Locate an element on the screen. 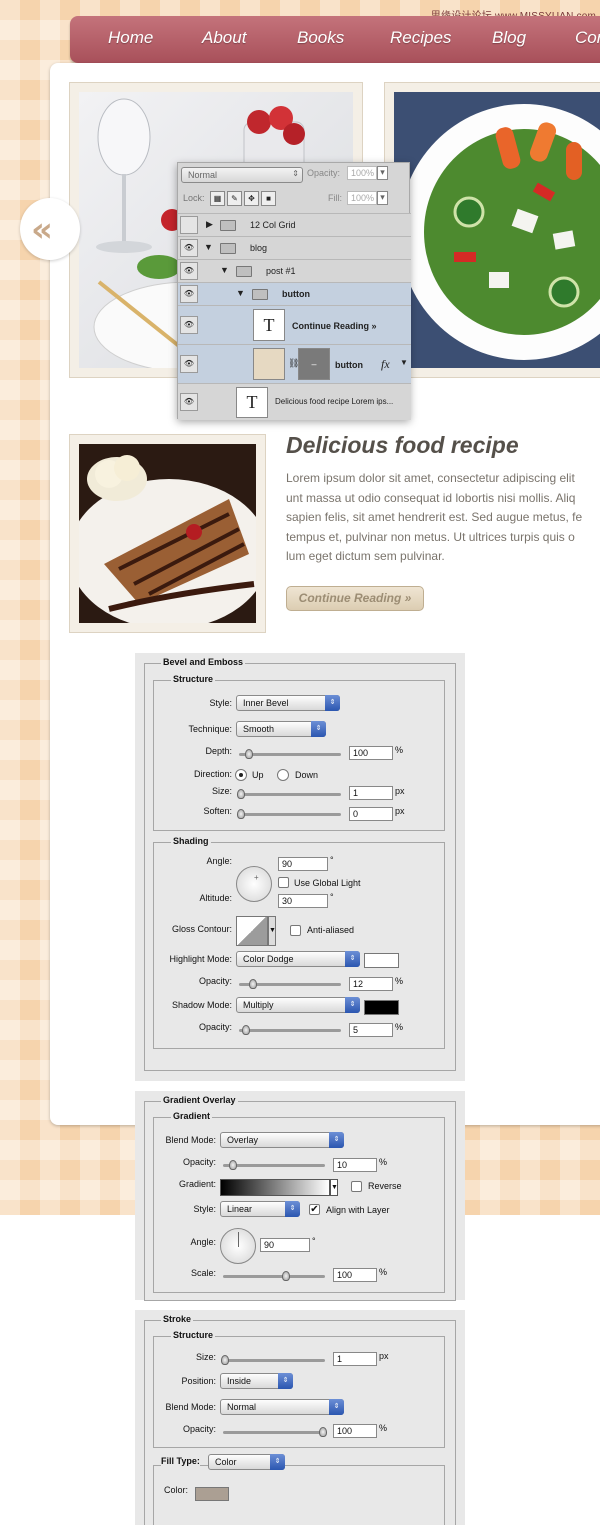  bevel-title: Bevel and Emboss is located at coordinates (203, 662).